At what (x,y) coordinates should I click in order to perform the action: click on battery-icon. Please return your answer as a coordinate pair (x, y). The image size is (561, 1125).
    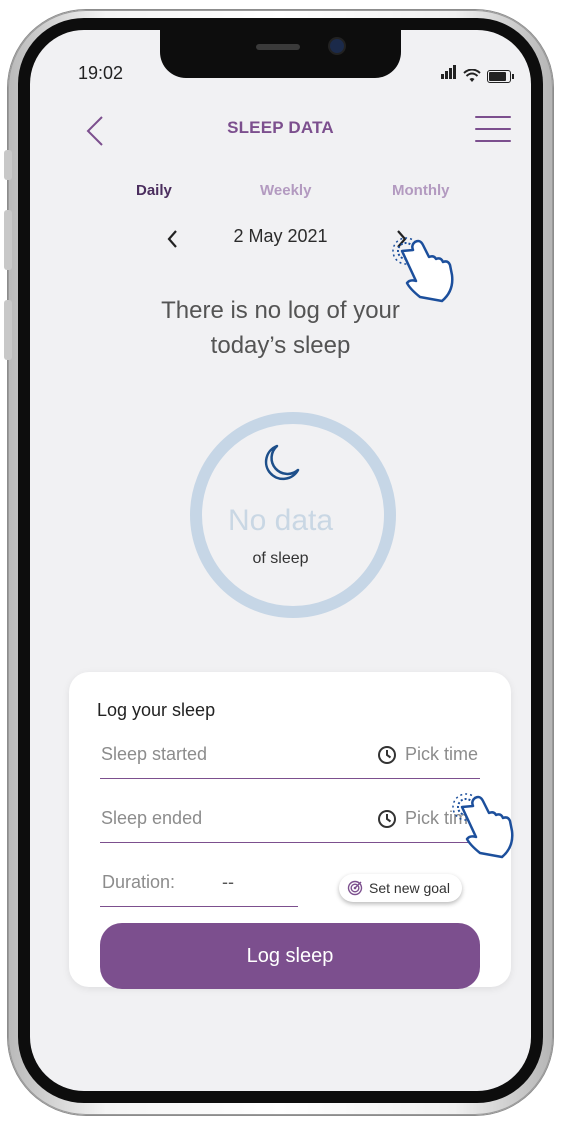
    Looking at the image, I should click on (500, 76).